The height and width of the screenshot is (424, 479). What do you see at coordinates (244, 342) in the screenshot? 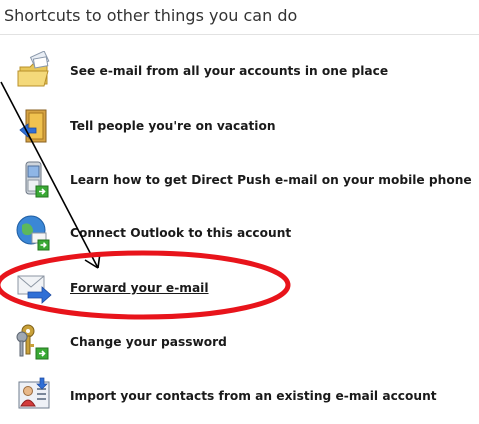
I see `shortcut-change-password: Change your password` at bounding box center [244, 342].